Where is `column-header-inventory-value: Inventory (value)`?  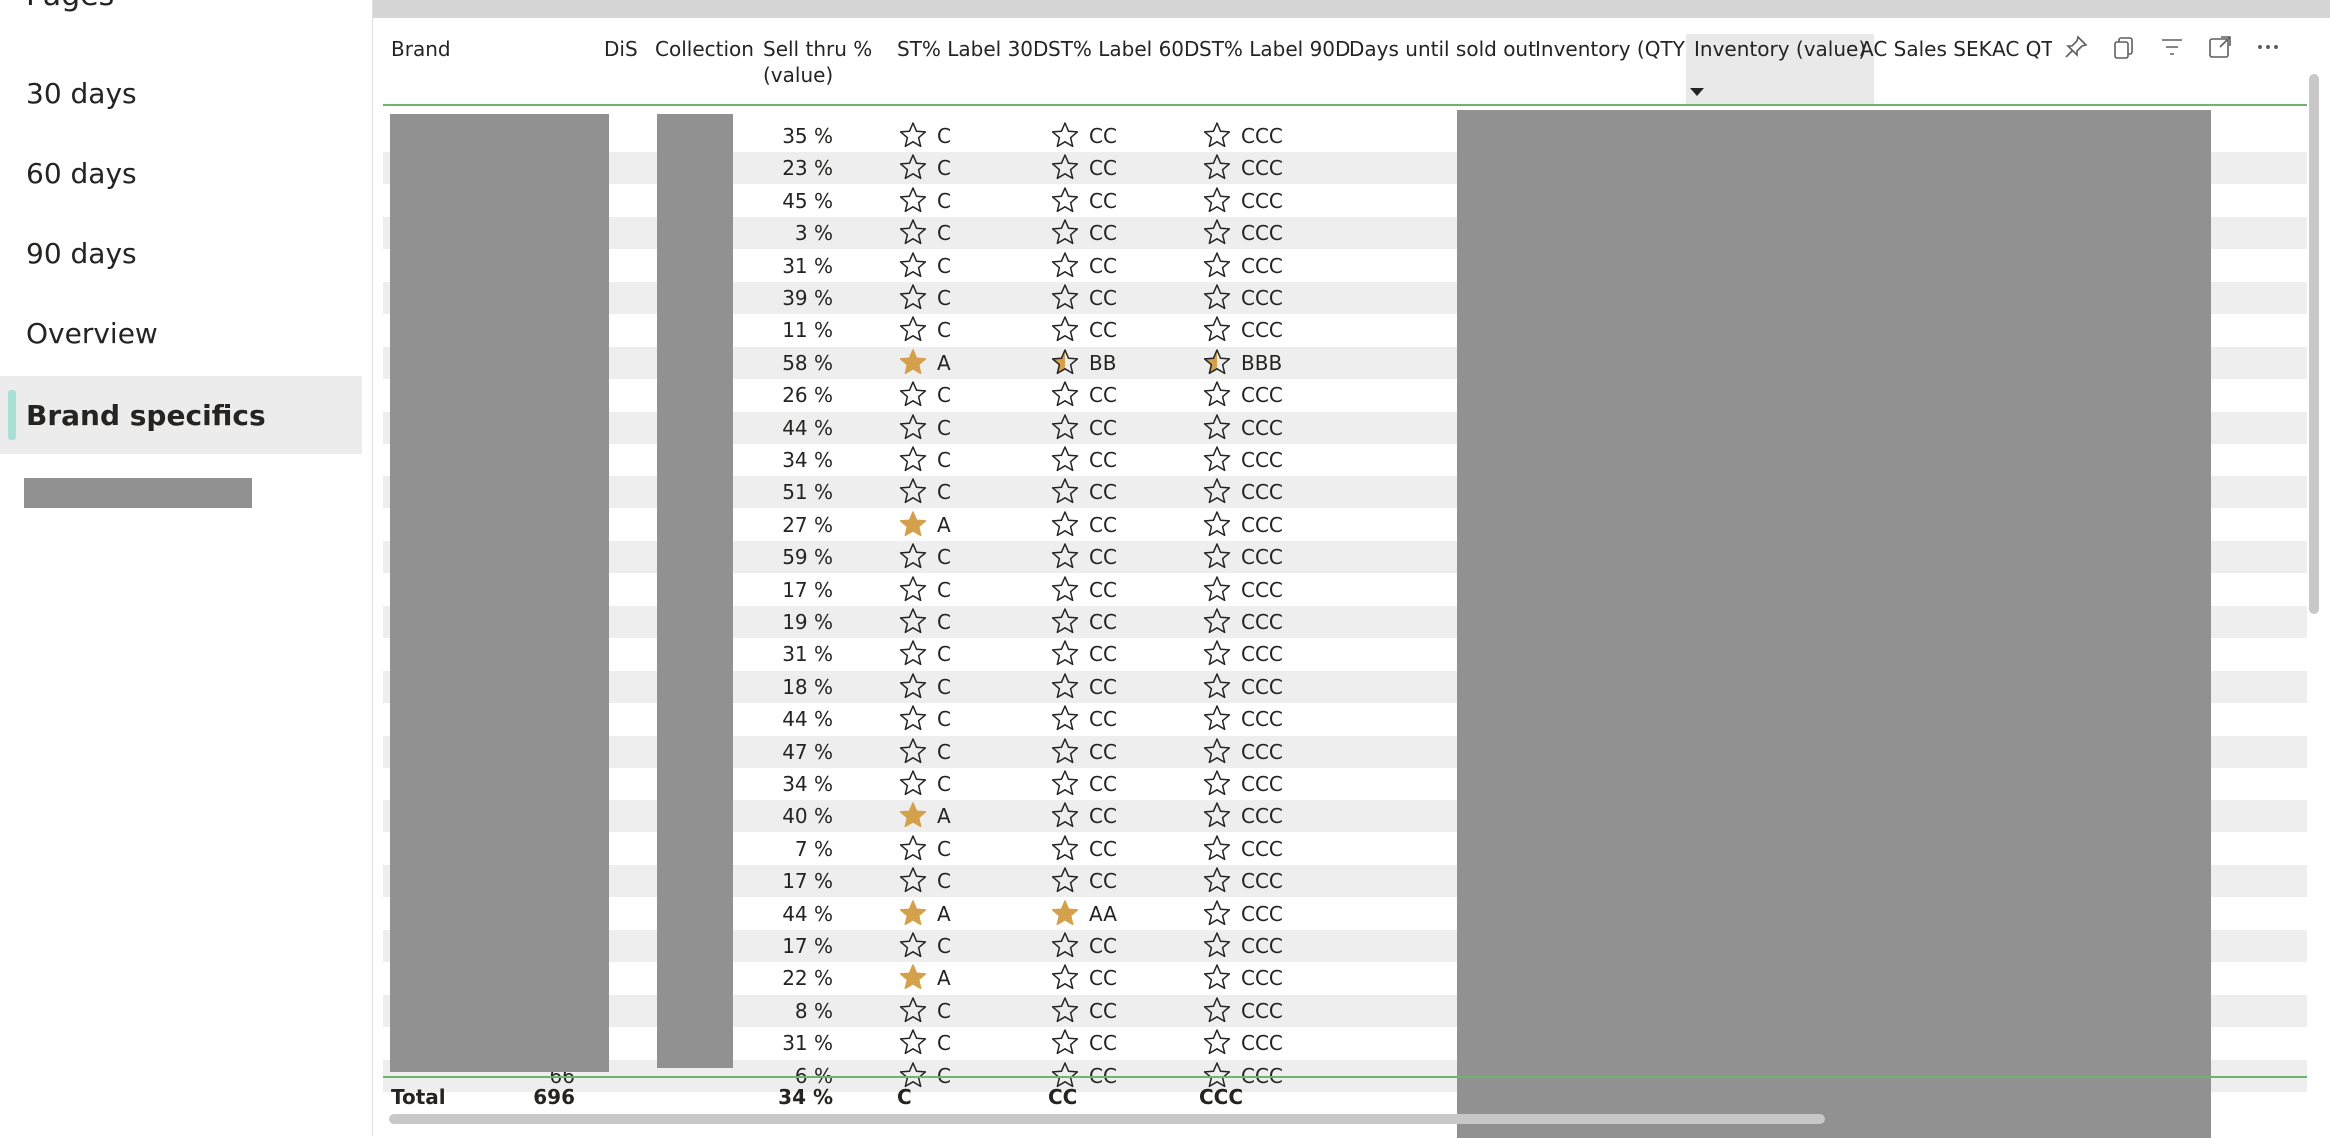 column-header-inventory-value: Inventory (value) is located at coordinates (1780, 69).